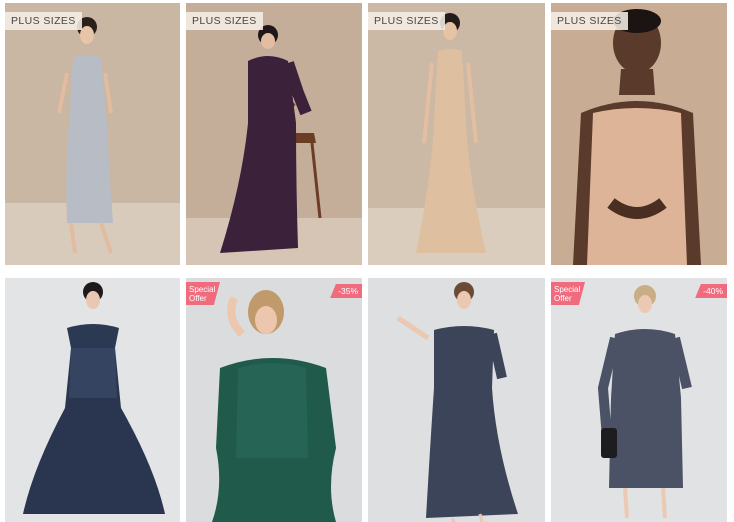 The height and width of the screenshot is (522, 734). I want to click on product-card-blush-slip-dress: PLUS SIZES, so click(639, 134).